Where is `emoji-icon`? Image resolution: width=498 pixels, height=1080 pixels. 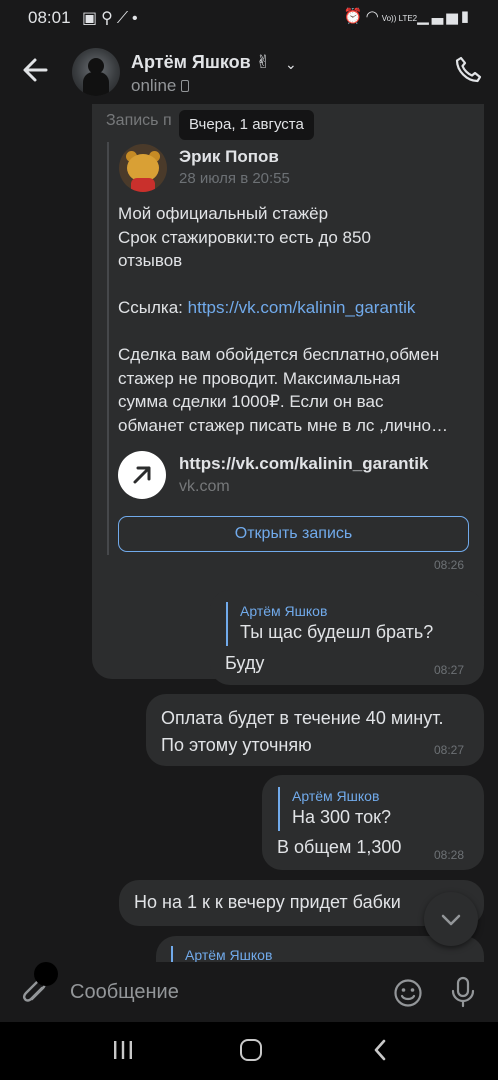 emoji-icon is located at coordinates (408, 993).